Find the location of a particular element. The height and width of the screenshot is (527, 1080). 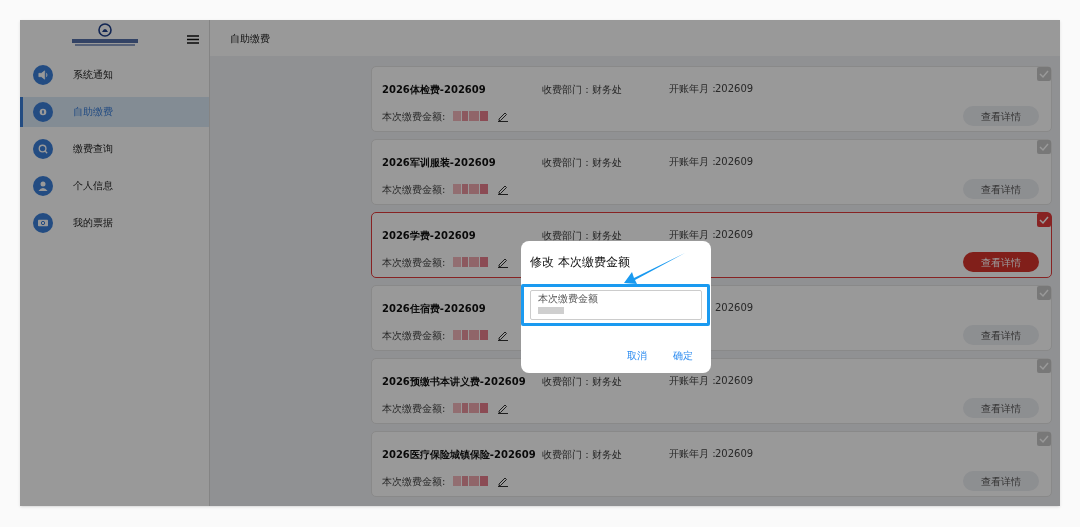

bill-title: 2026体检费-202609 is located at coordinates (434, 89).